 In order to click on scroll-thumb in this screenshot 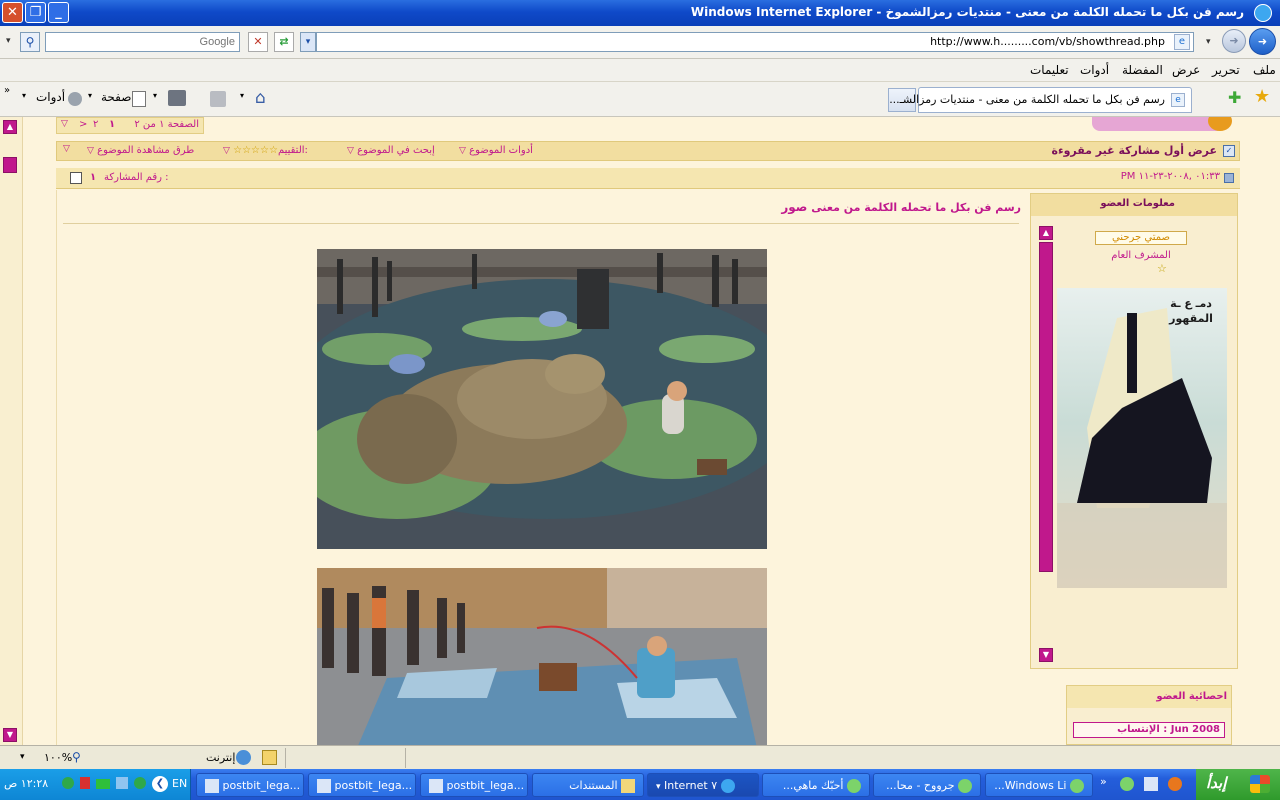, I will do `click(10, 165)`.